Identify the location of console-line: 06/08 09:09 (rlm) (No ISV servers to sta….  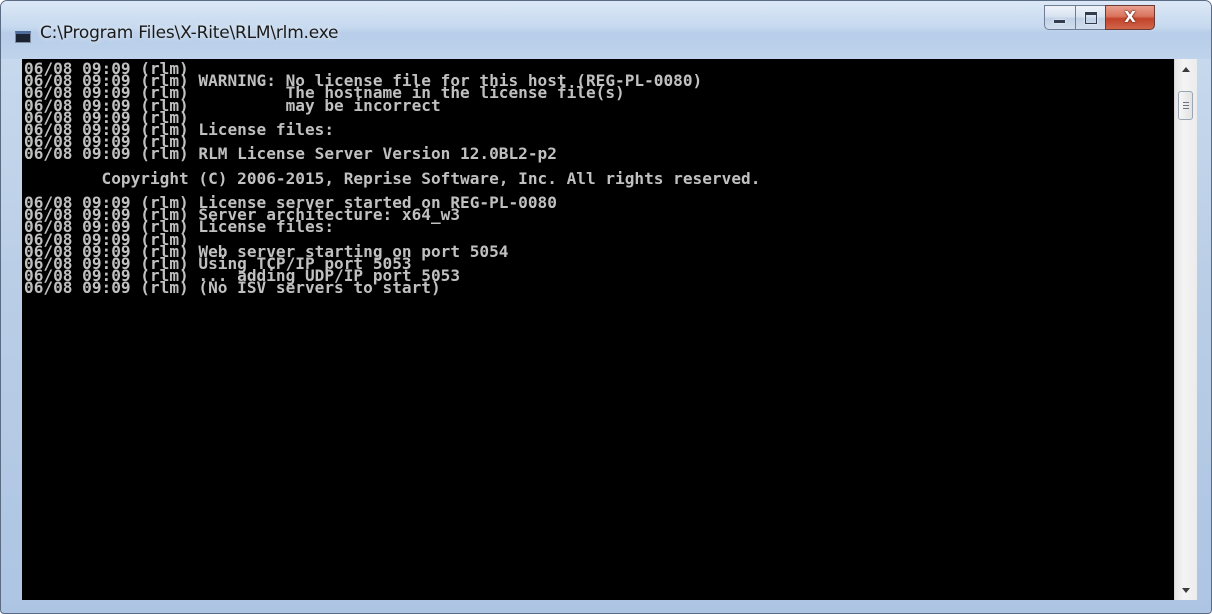
(232, 288).